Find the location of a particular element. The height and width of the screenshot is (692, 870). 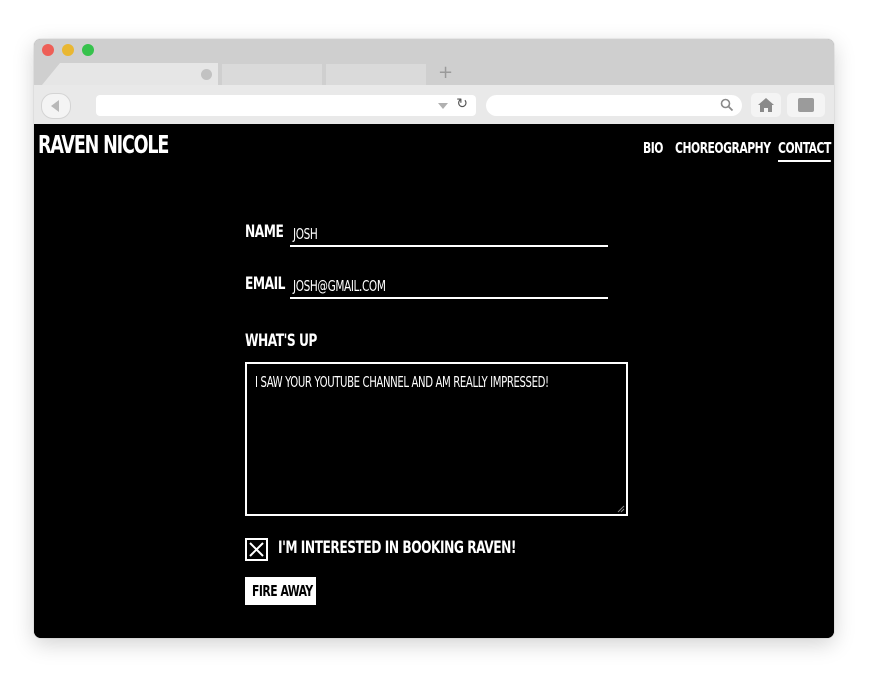

browser-toolbar: ↻ is located at coordinates (434, 104).